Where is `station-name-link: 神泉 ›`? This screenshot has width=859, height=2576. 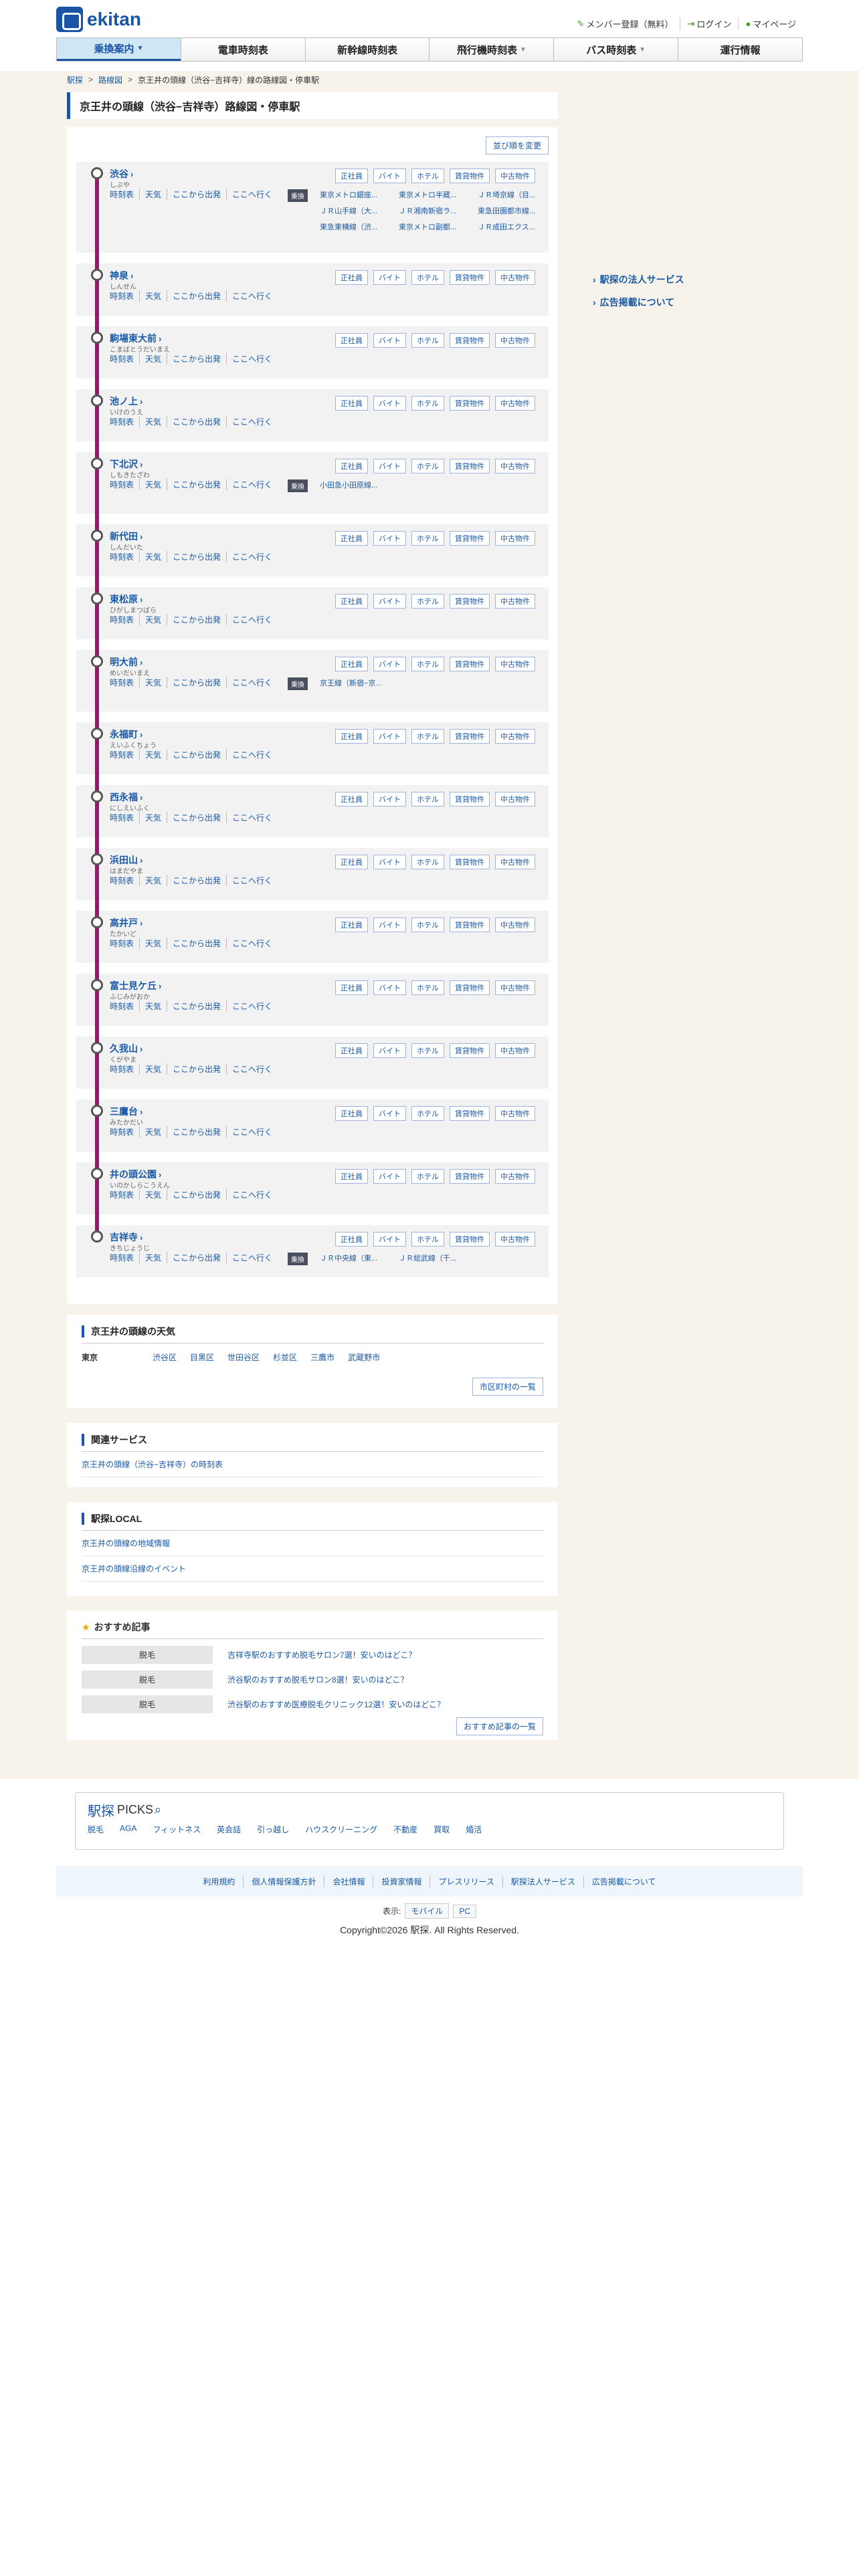 station-name-link: 神泉 › is located at coordinates (121, 275).